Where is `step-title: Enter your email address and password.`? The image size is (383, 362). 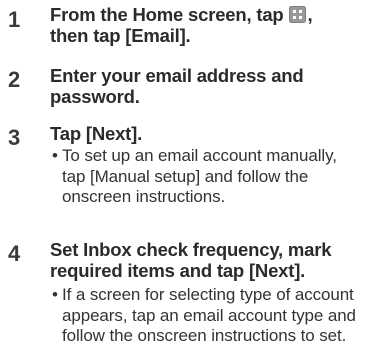
step-title: Enter your email address and password. is located at coordinates (216, 86).